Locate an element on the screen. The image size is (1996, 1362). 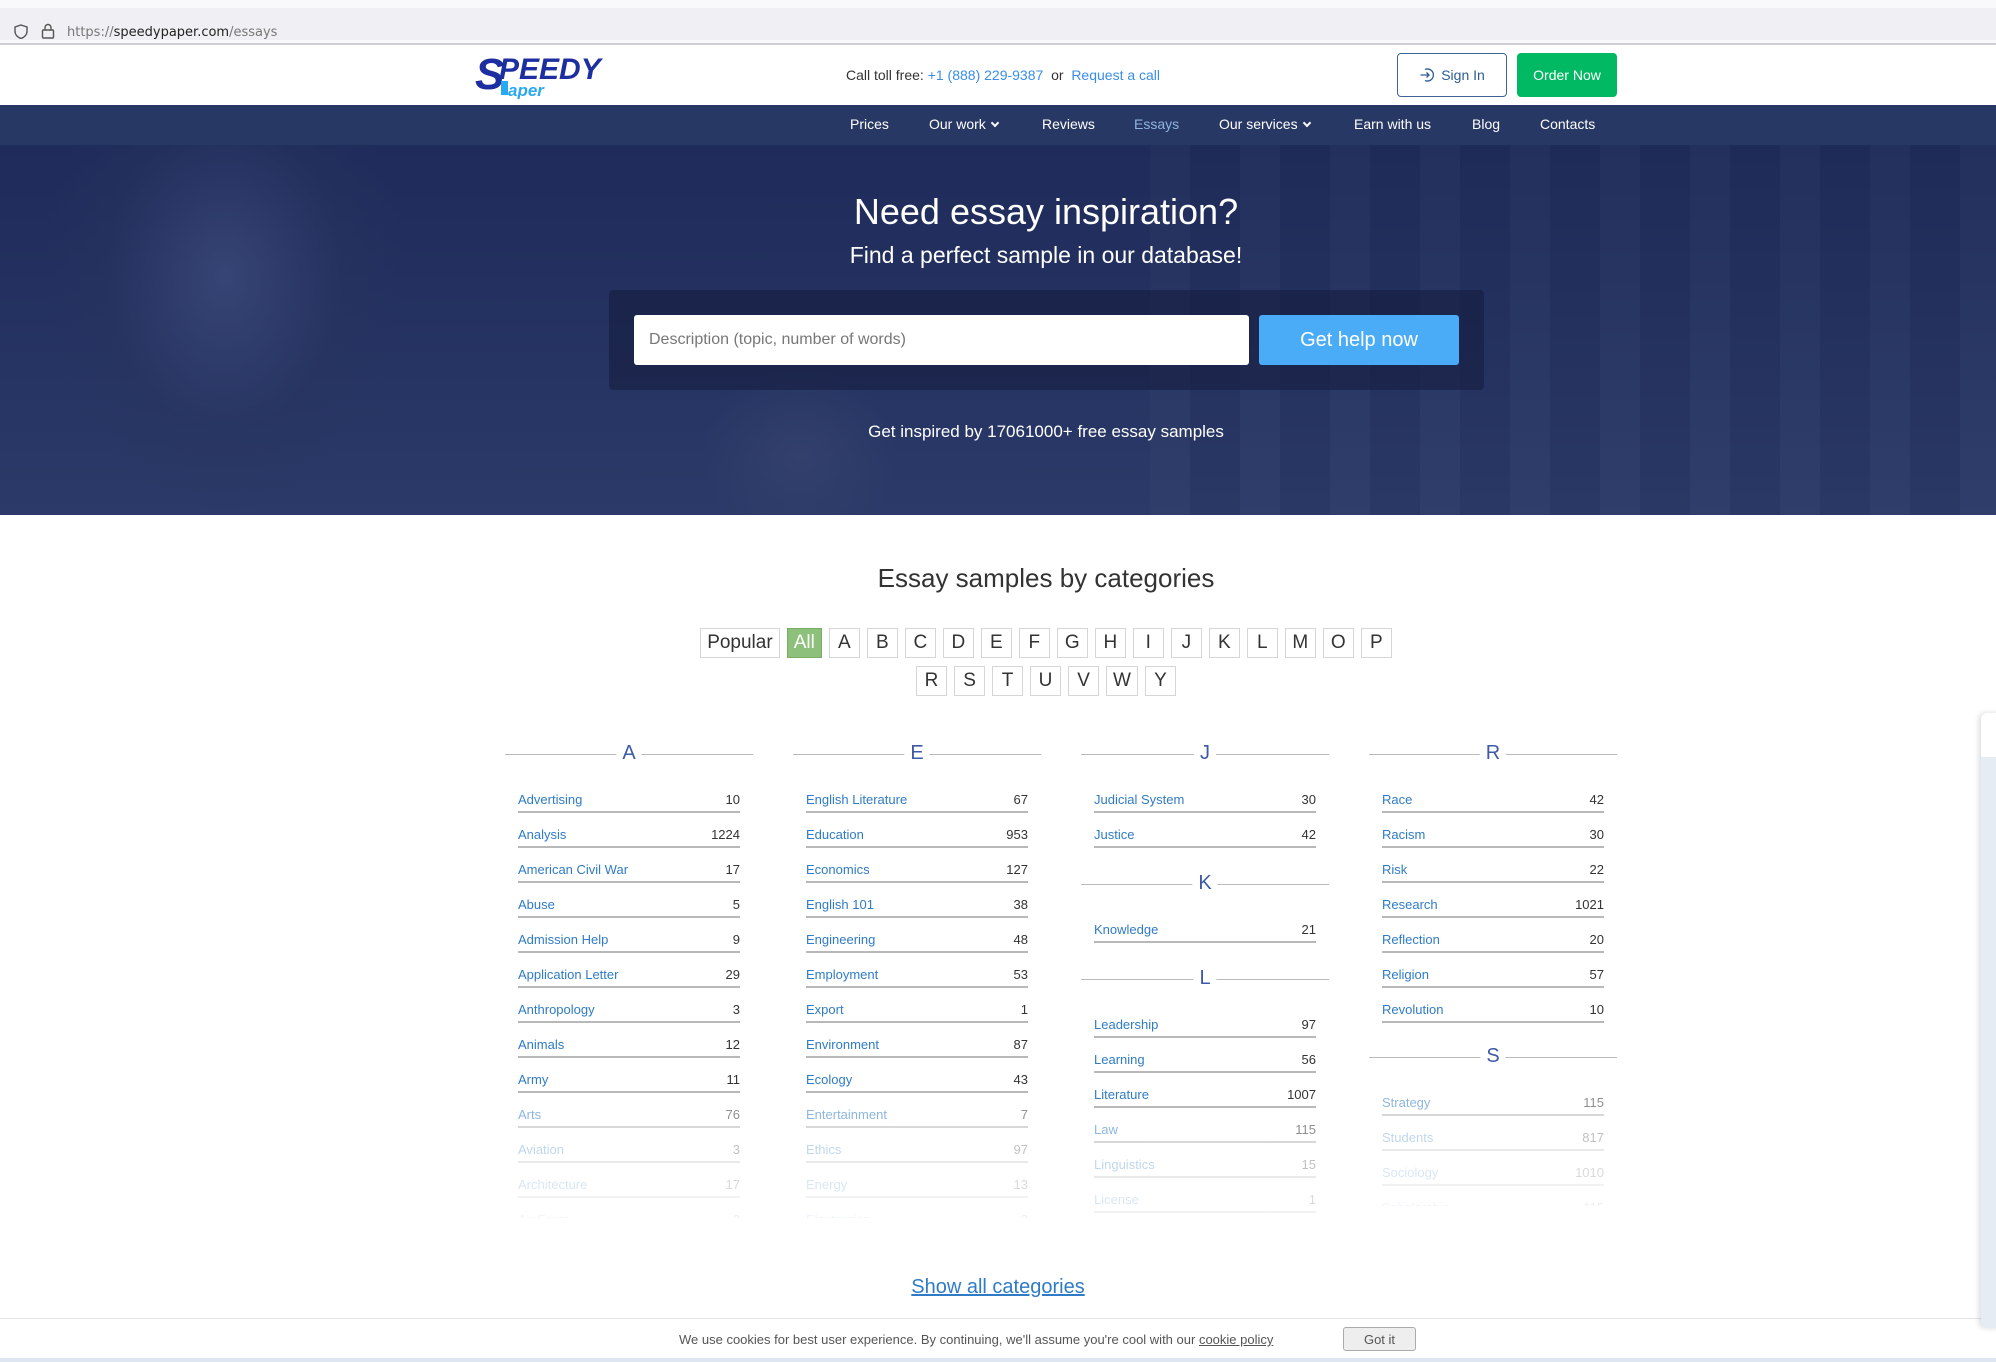
category-link: Air Force is located at coordinates (544, 1214).